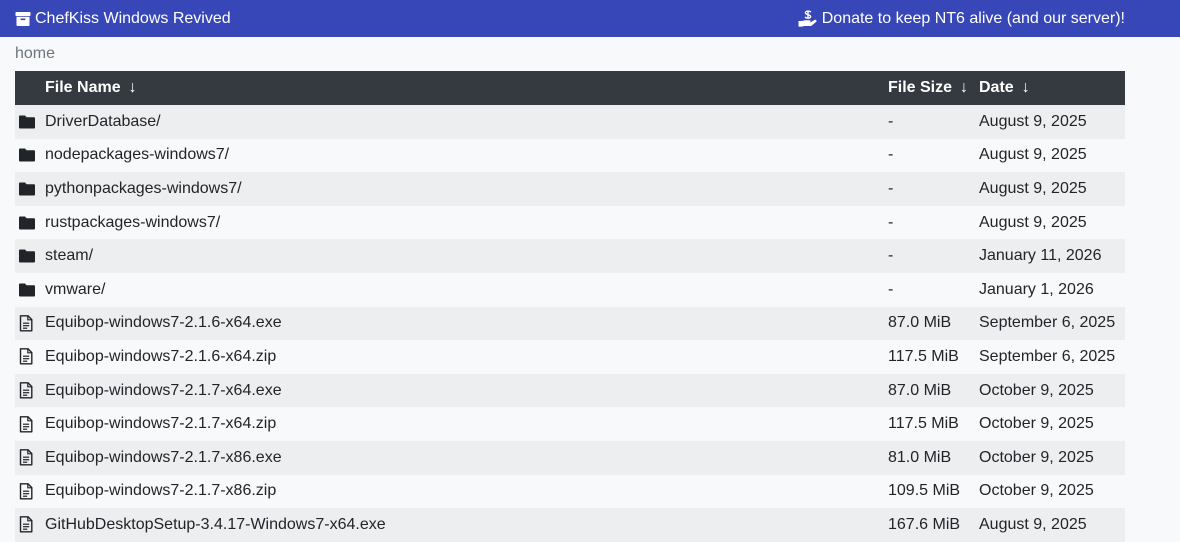 The image size is (1180, 542). I want to click on file-name-cell: Equibop-windows7-2.1.7-x64.zip, so click(451, 424).